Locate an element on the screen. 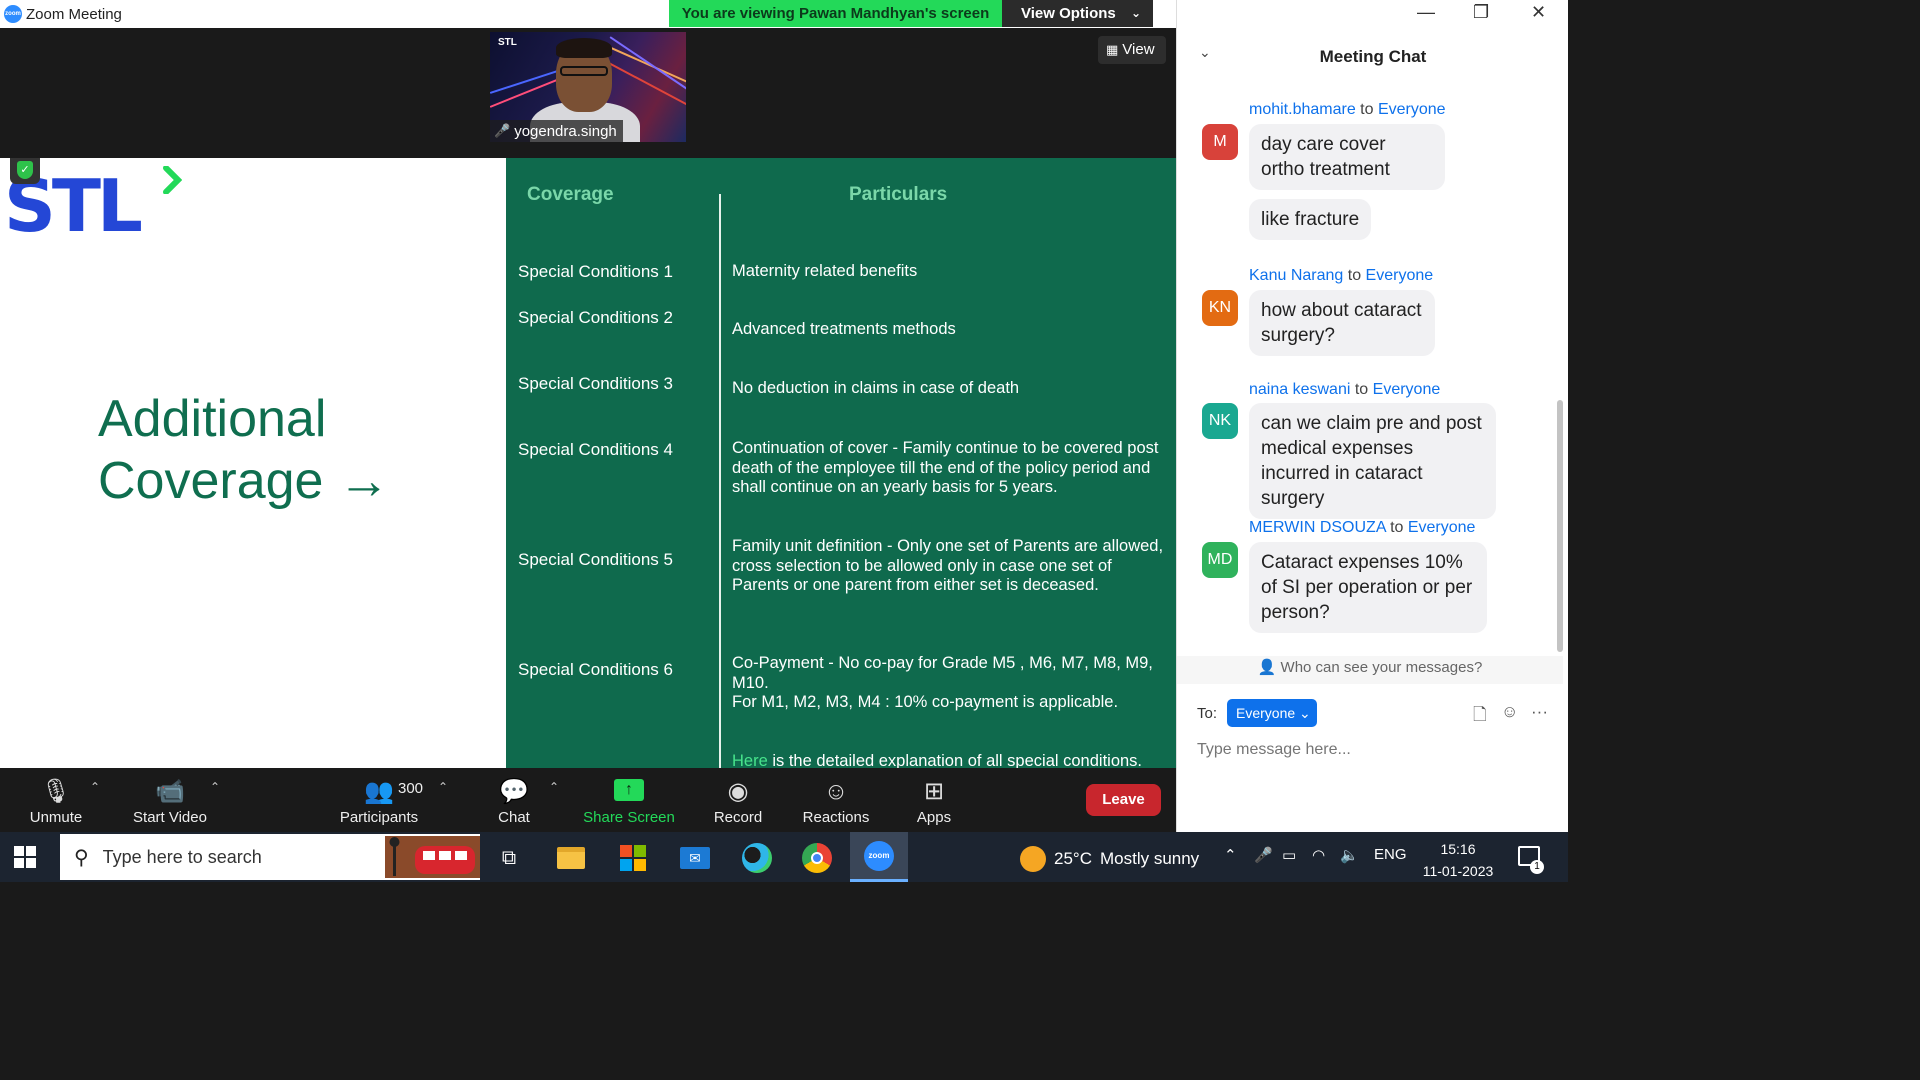  close-icon: ✕ is located at coordinates (1538, 12).